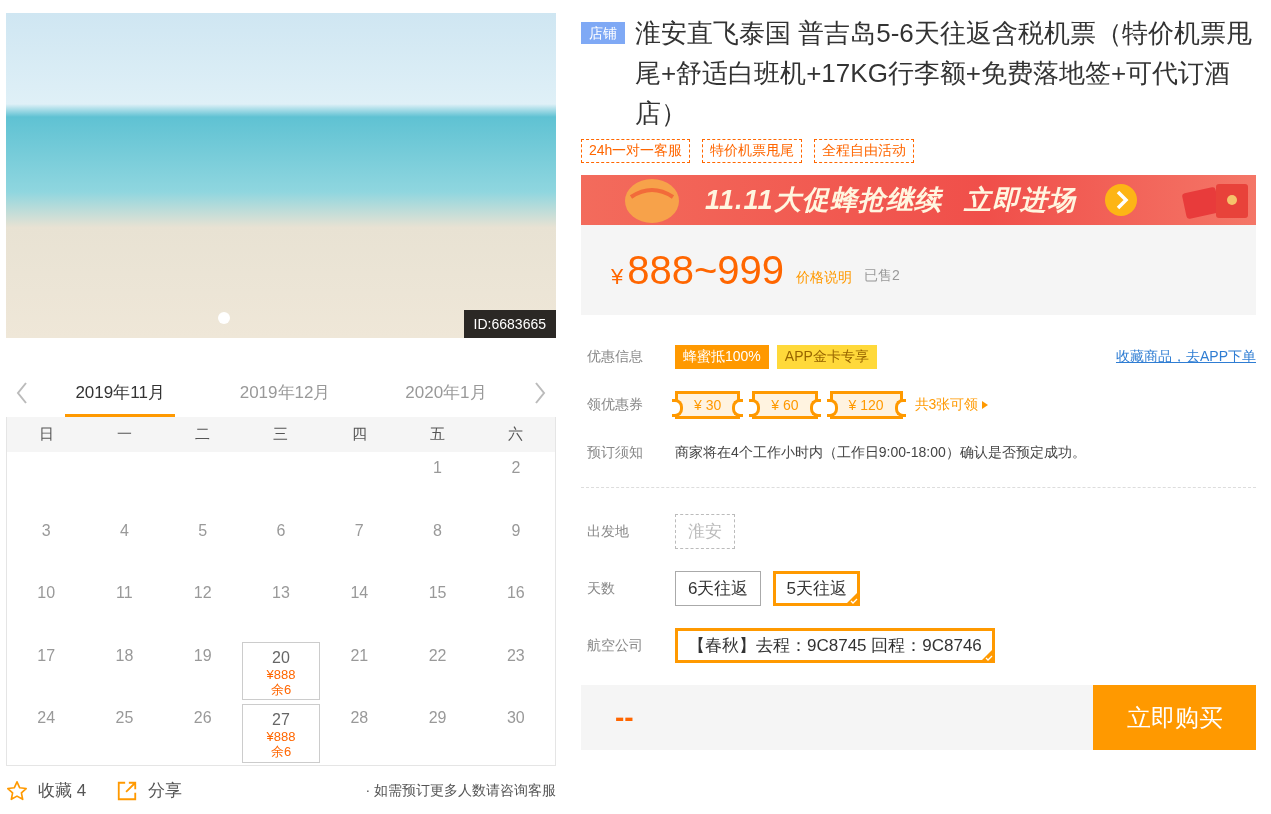 This screenshot has height=814, width=1271. I want to click on booking-note: · 如需预订更多人数请咨询客服, so click(460, 790).